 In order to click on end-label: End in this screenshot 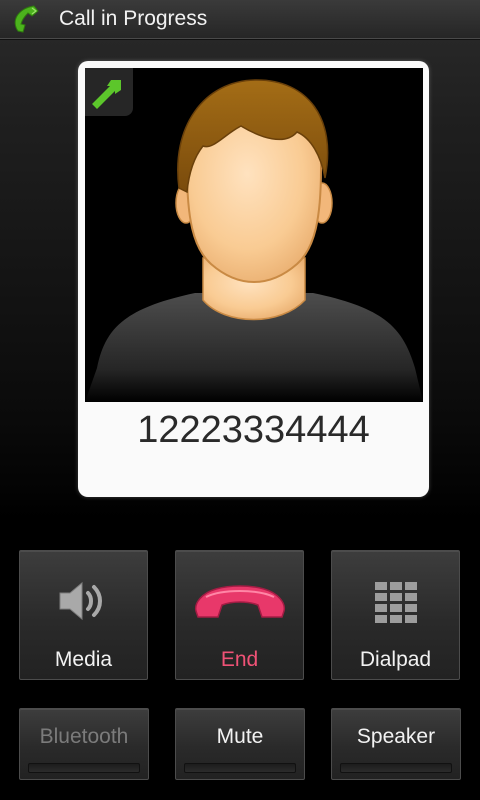, I will do `click(239, 659)`.